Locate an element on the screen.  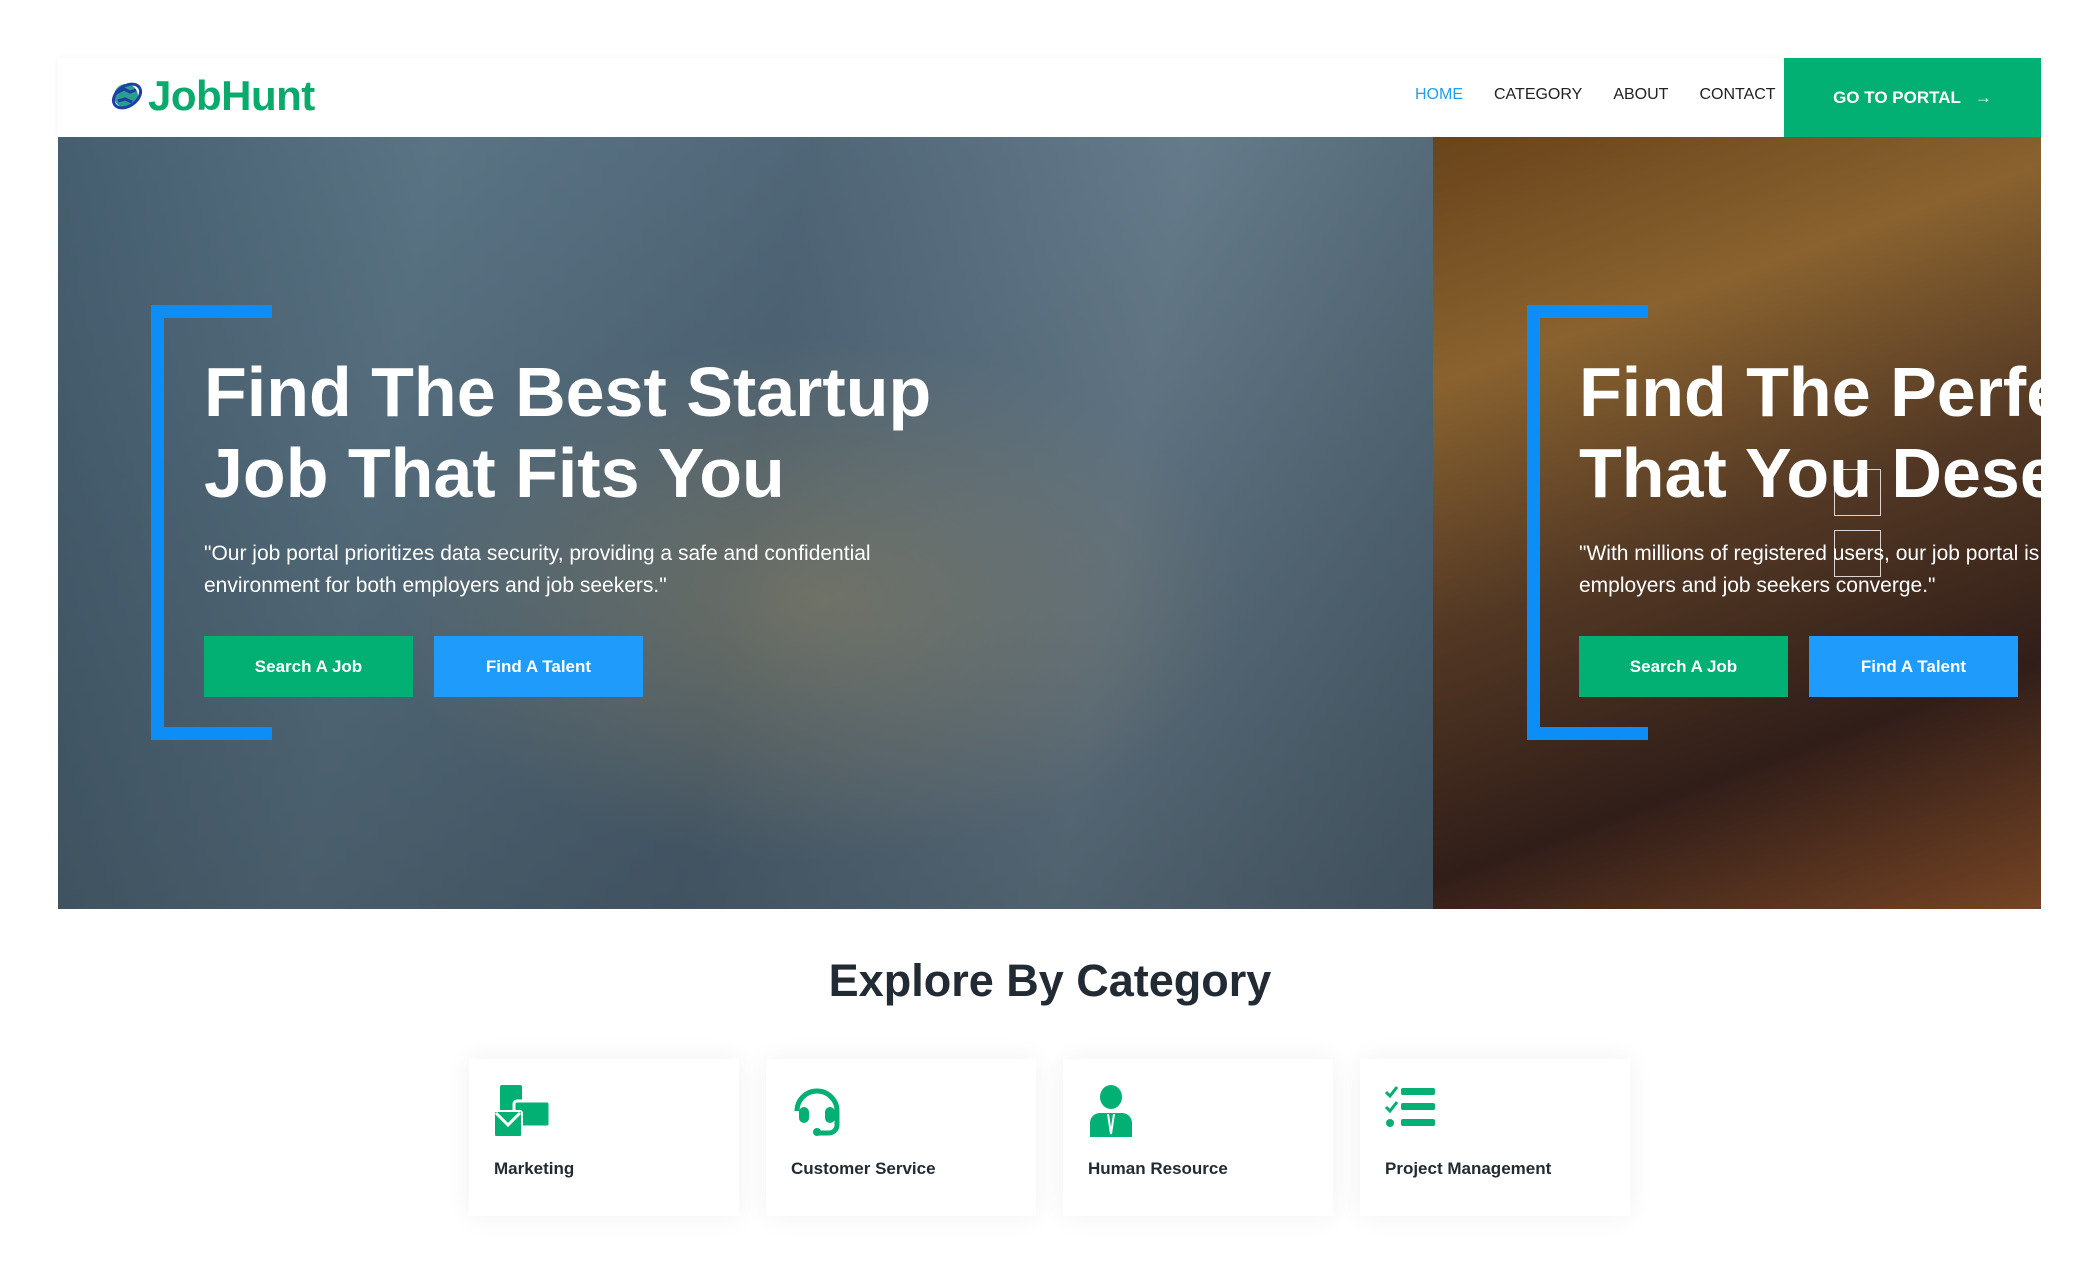
nav-about: ABOUT is located at coordinates (1640, 95).